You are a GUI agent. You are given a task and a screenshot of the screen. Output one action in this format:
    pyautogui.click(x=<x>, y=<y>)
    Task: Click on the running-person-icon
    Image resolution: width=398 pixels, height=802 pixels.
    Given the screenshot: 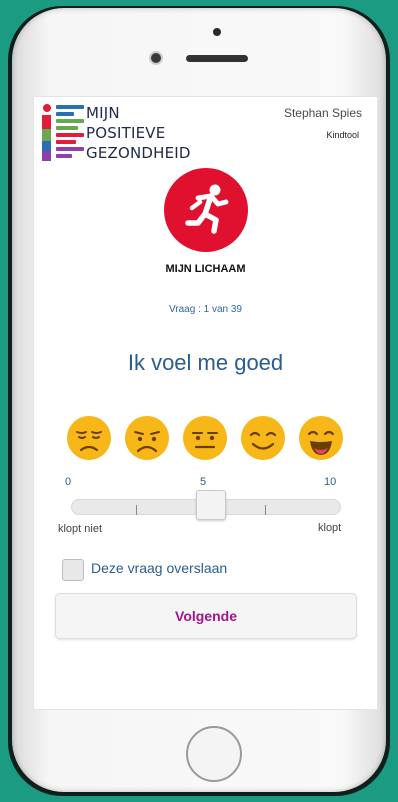 What is the action you would take?
    pyautogui.click(x=207, y=209)
    